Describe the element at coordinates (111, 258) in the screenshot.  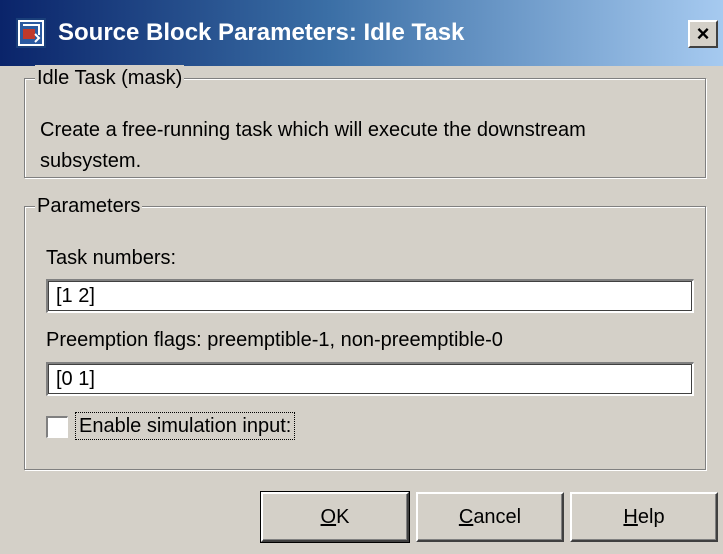
I see `task-numbers-label: Task numbers:` at that location.